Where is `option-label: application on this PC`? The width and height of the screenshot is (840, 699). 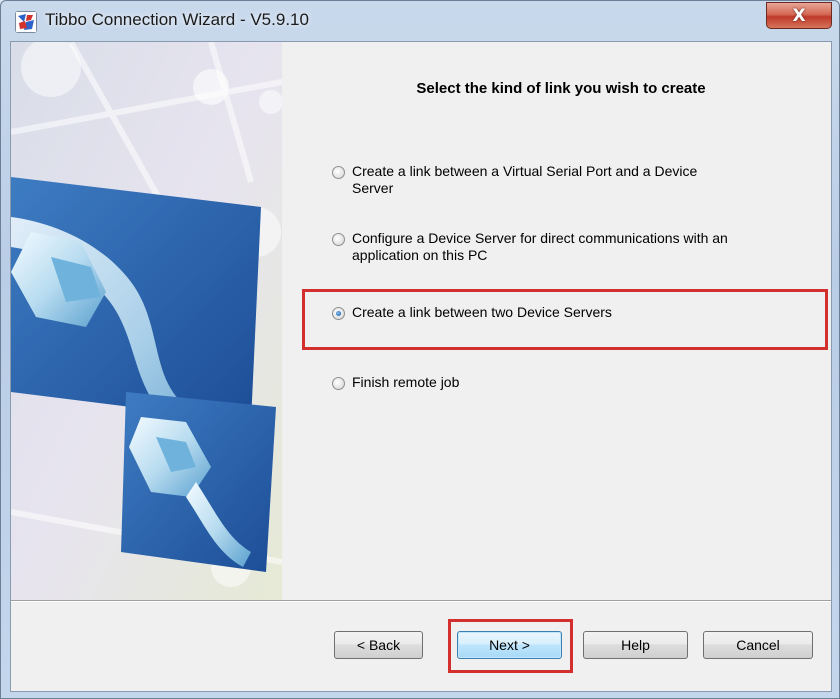
option-label: application on this PC is located at coordinates (420, 255).